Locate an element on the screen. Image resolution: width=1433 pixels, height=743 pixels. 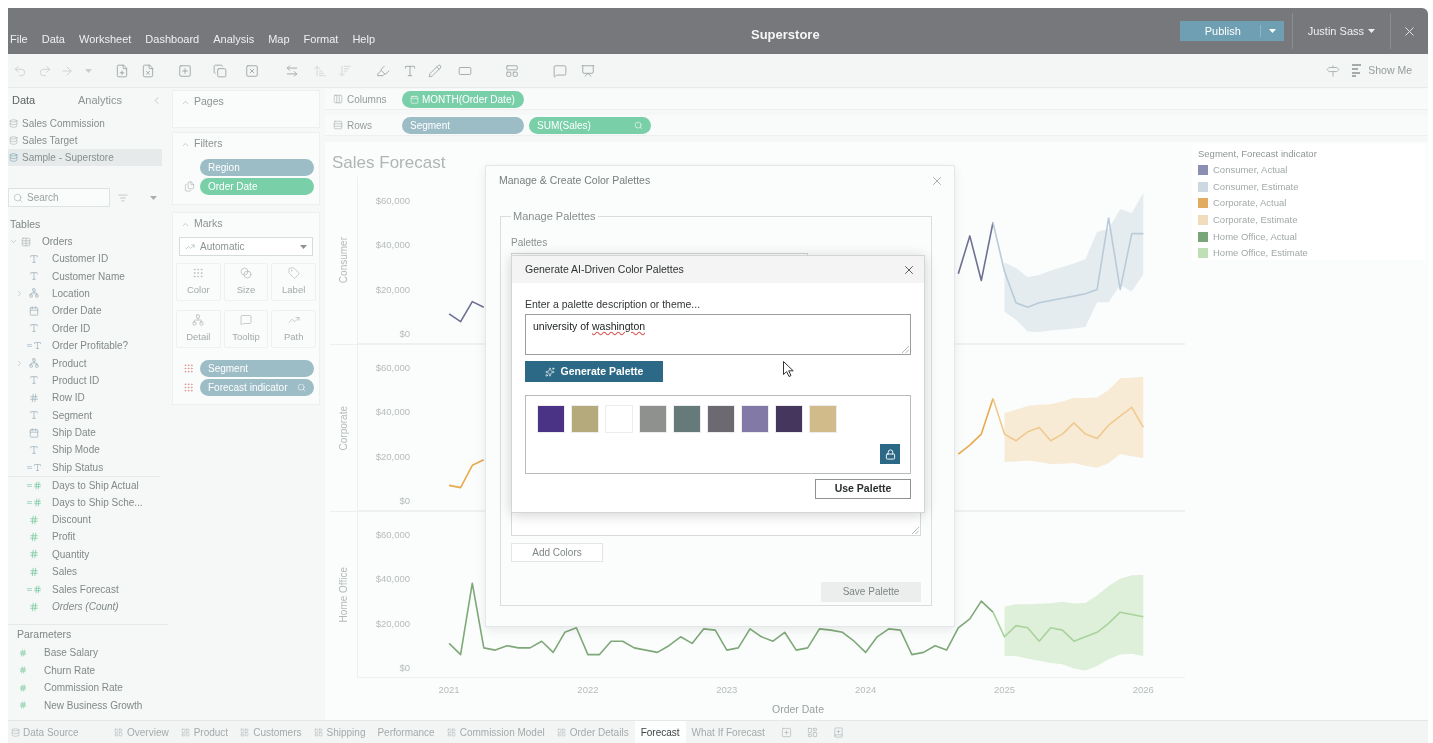
menu-item: Worksheet is located at coordinates (105, 39).